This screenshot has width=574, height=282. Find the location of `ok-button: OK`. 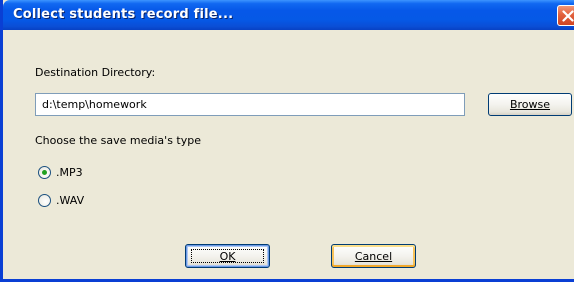

ok-button: OK is located at coordinates (227, 256).